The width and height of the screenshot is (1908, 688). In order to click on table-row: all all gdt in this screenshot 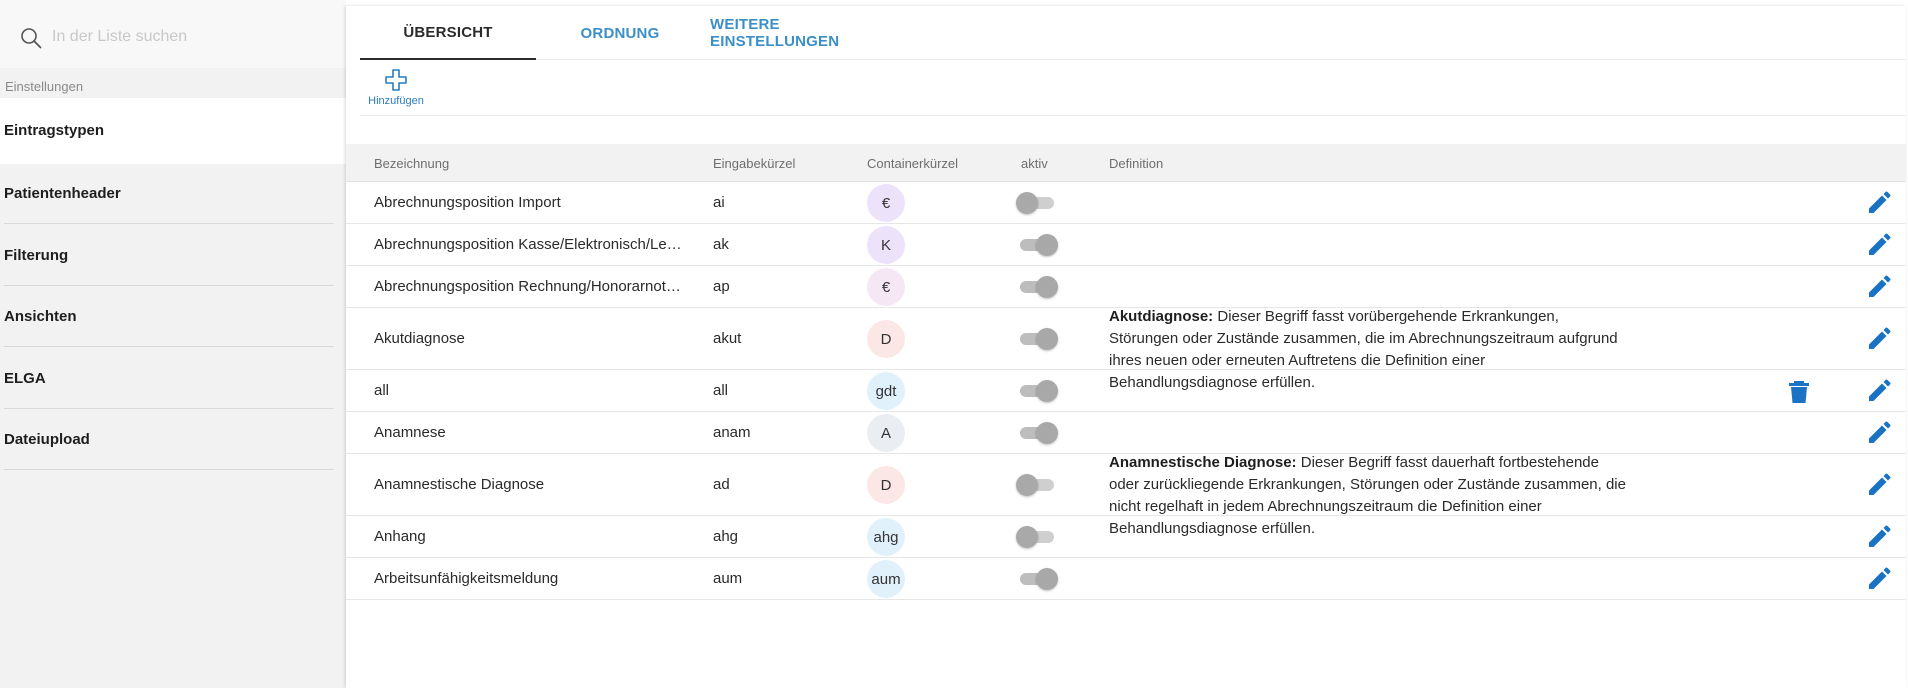, I will do `click(1126, 391)`.